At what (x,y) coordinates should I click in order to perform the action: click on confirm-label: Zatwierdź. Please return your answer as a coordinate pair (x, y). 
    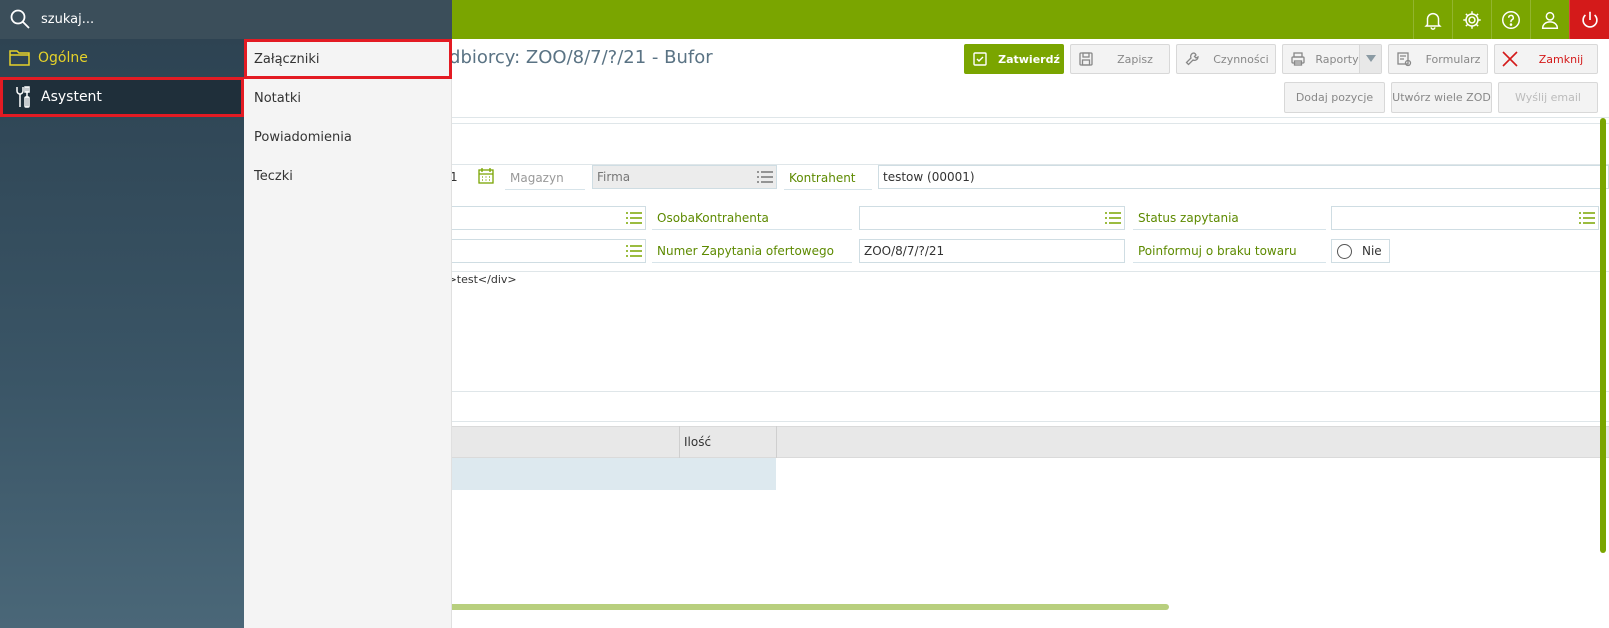
    Looking at the image, I should click on (1029, 59).